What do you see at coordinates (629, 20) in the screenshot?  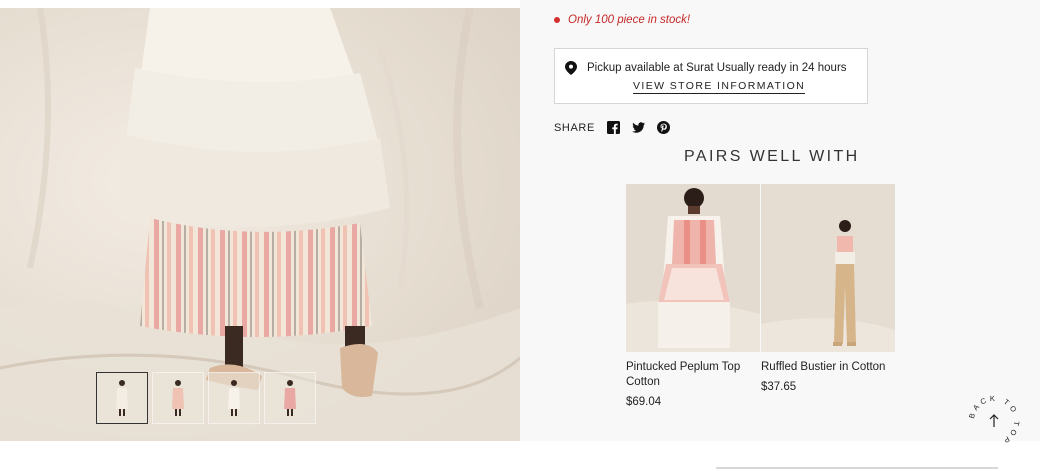 I see `stock-text: Only 100 piece in stock!` at bounding box center [629, 20].